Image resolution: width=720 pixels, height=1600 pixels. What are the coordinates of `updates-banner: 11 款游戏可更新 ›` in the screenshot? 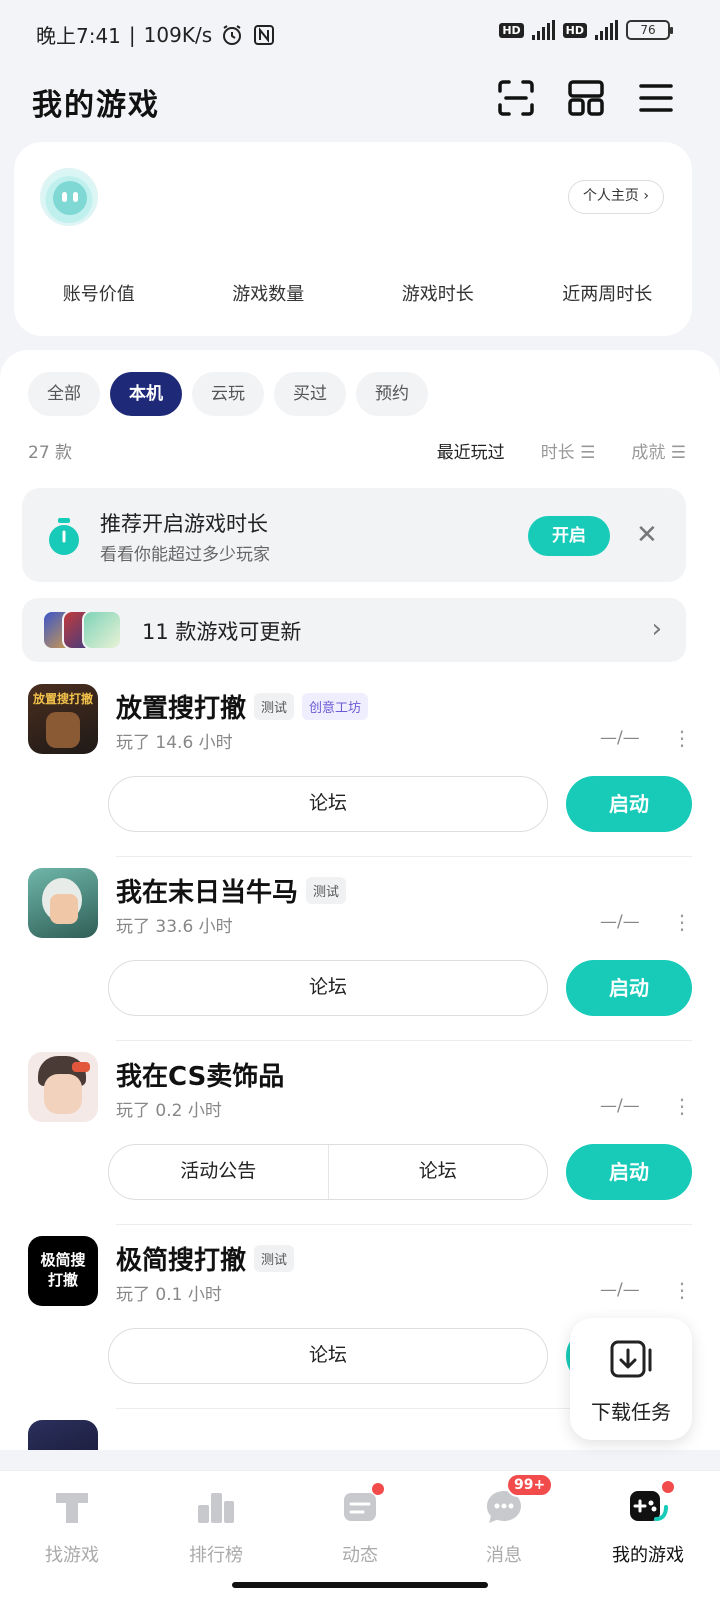 It's located at (354, 630).